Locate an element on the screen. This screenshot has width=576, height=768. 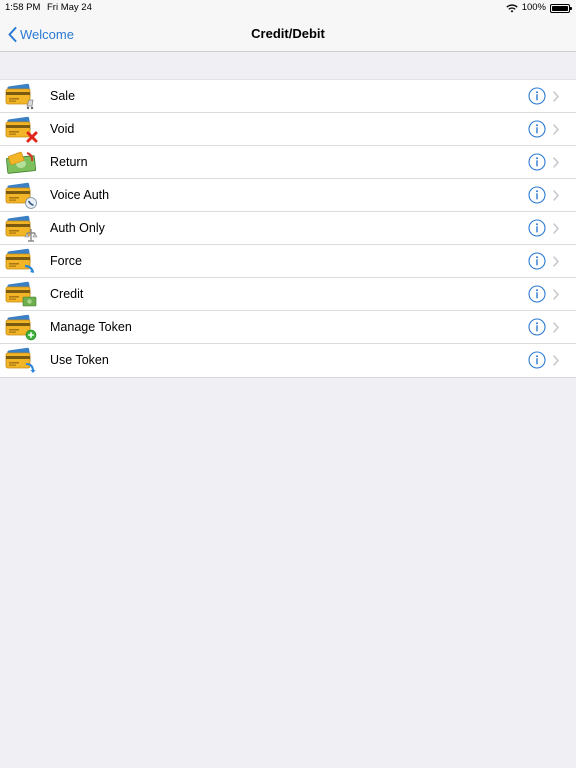
status-time: 1:58 PM is located at coordinates (23, 7).